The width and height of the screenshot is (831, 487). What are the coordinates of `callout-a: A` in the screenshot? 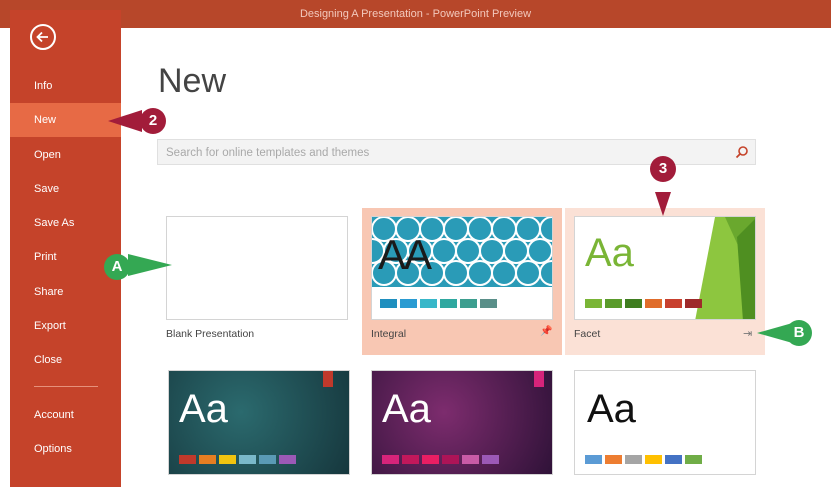 It's located at (117, 267).